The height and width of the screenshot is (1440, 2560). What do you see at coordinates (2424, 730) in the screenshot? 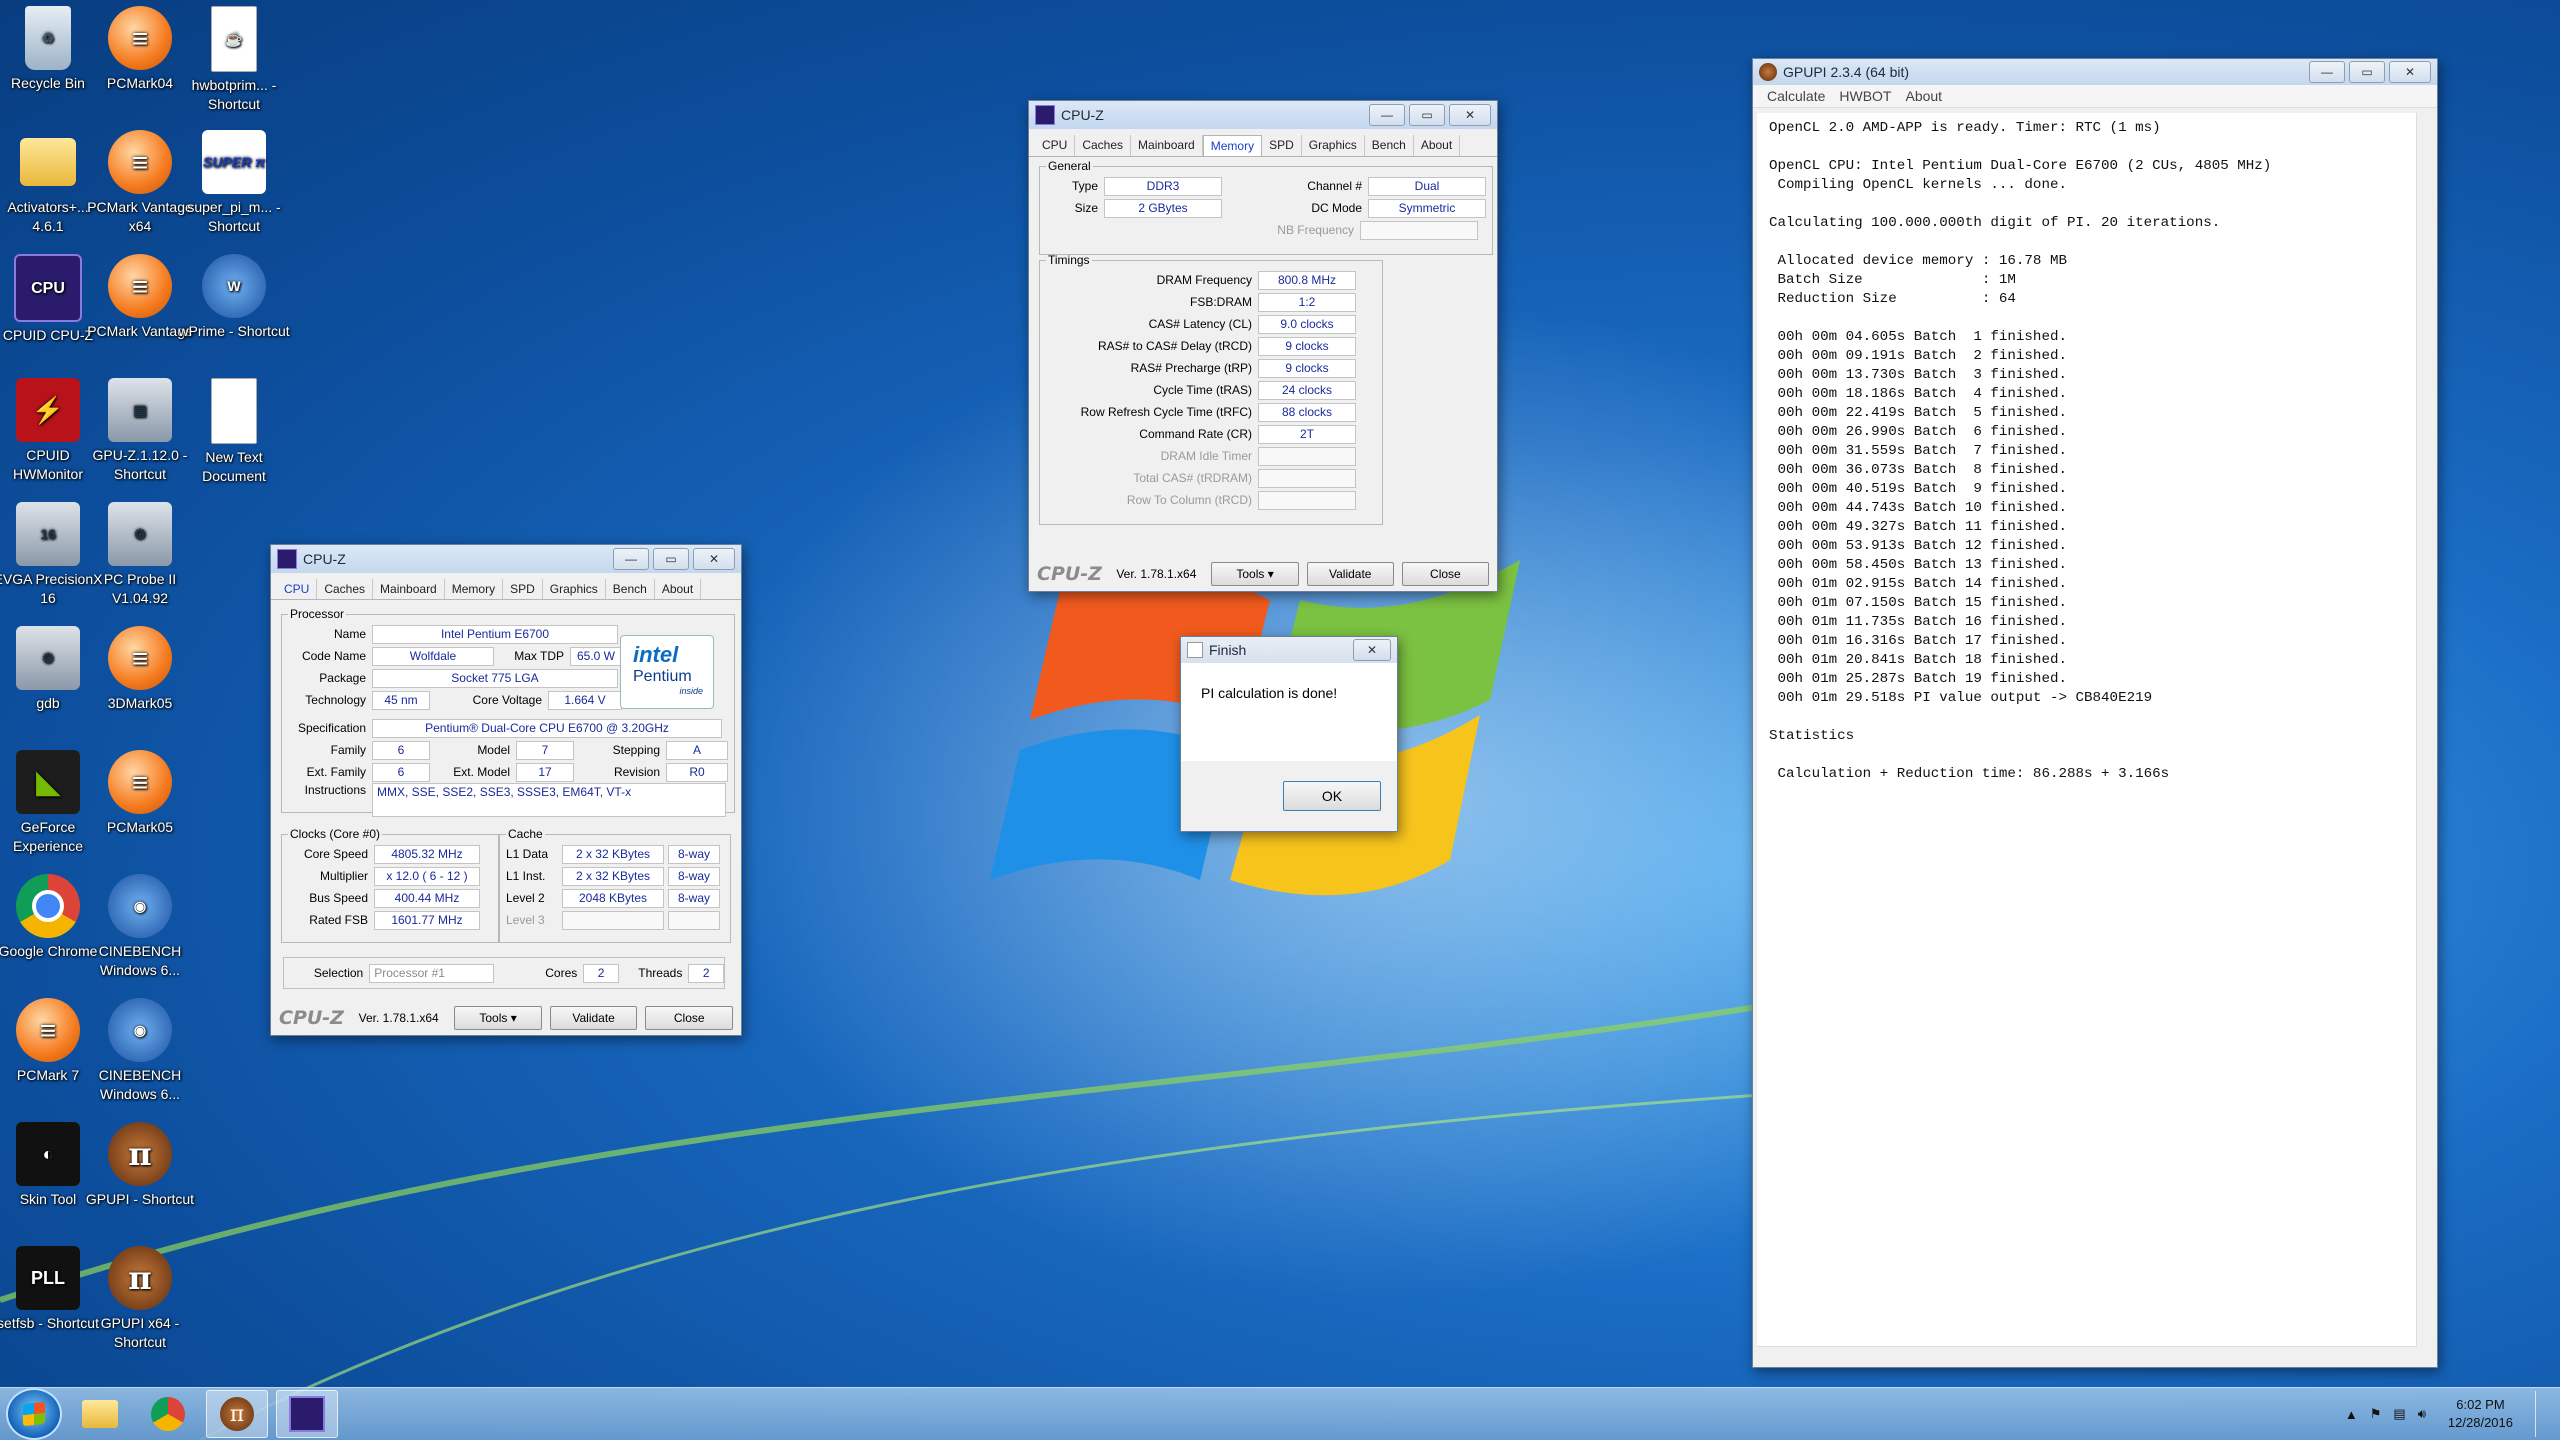
I see `vertical-scrollbar` at bounding box center [2424, 730].